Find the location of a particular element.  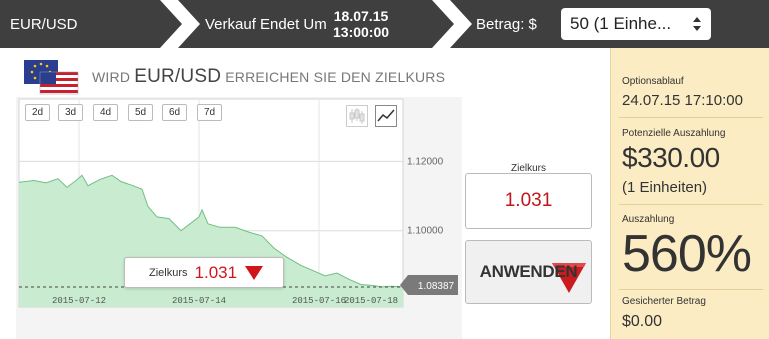

question-pair: EUR/USD is located at coordinates (178, 76).